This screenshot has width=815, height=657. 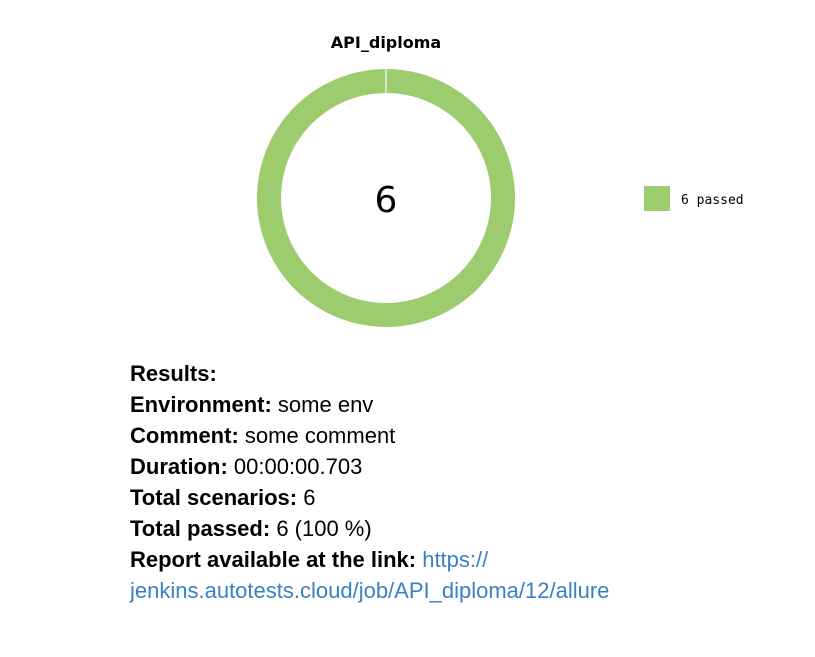 I want to click on total-passed-row: Total passed: 6 (100 %), so click(x=465, y=528).